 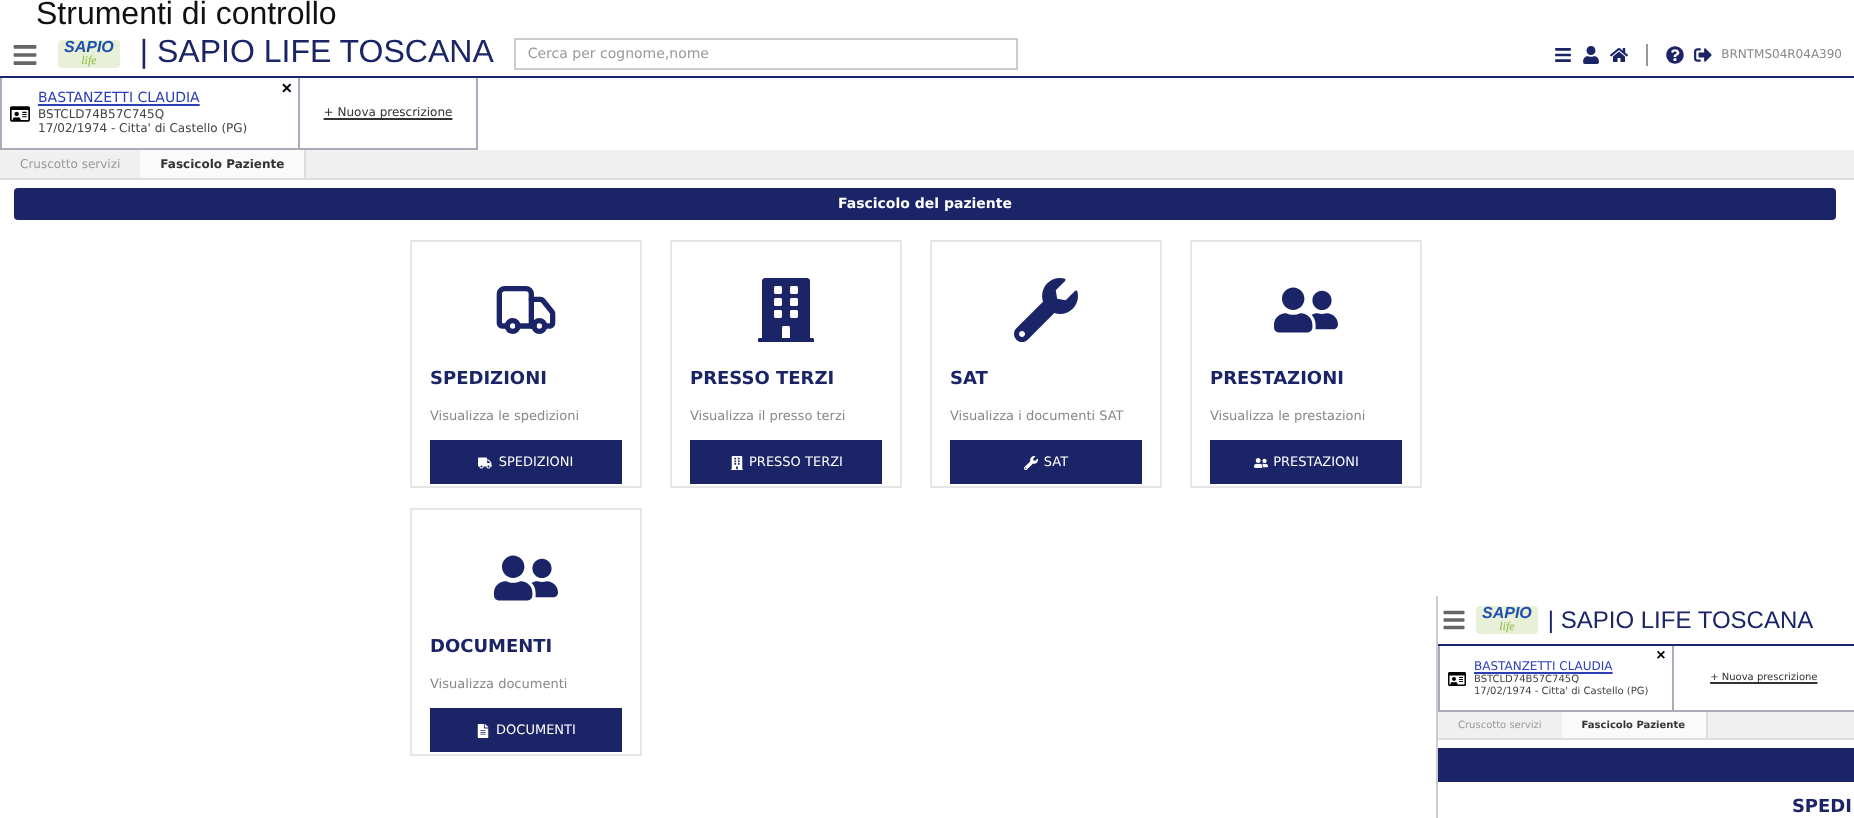 I want to click on menu-icon, so click(x=1562, y=54).